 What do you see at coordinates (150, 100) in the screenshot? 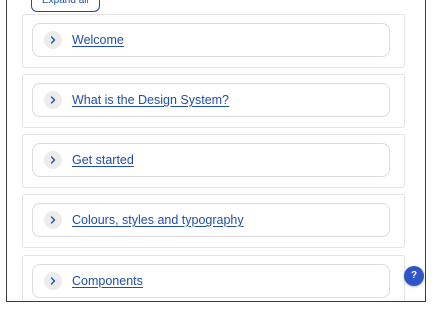
I see `accordion-item-label: What is the Design System?` at bounding box center [150, 100].